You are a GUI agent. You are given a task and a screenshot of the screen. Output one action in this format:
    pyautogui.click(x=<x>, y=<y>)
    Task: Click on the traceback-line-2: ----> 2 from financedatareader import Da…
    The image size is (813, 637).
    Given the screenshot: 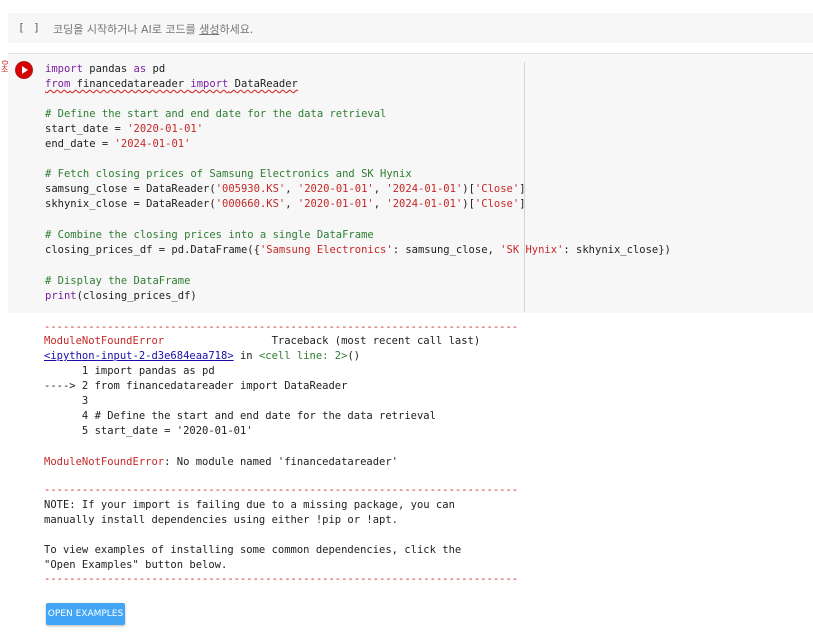 What is the action you would take?
    pyautogui.click(x=196, y=386)
    